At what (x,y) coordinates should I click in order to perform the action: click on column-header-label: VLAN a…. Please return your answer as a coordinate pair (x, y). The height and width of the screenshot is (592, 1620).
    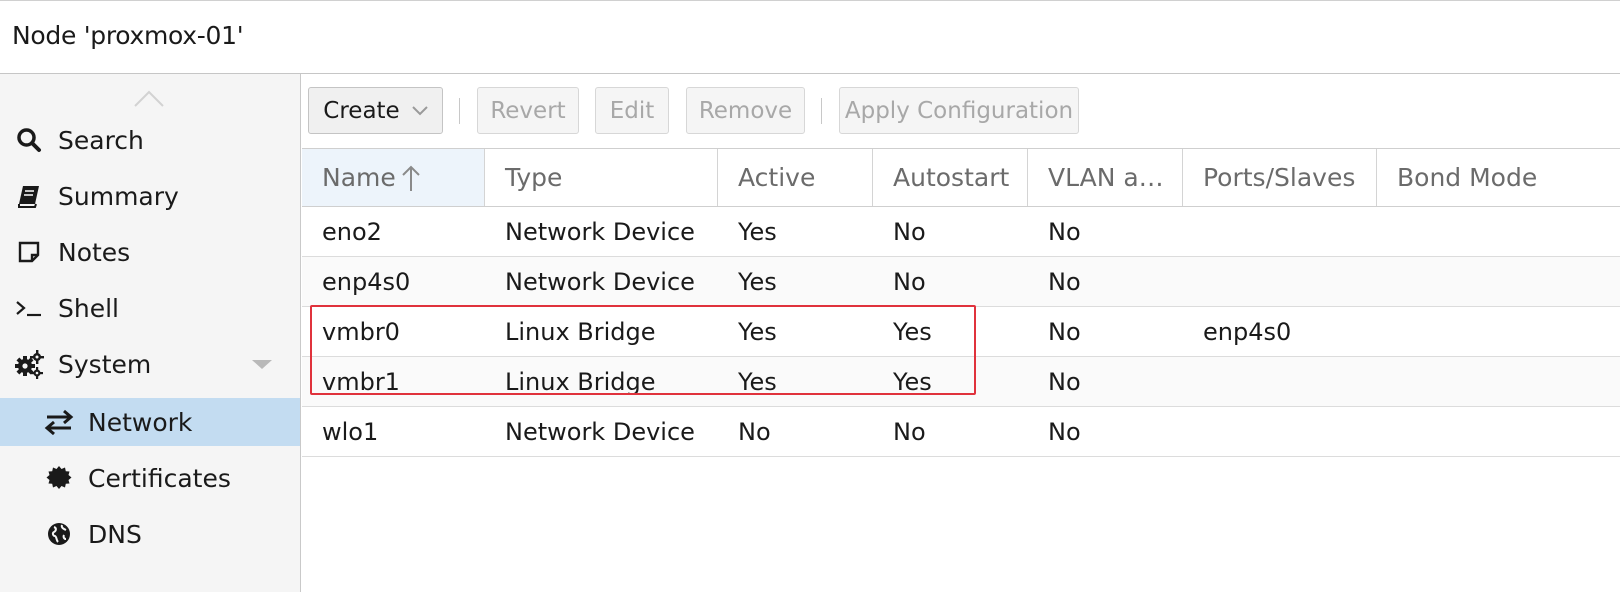
    Looking at the image, I should click on (1106, 177).